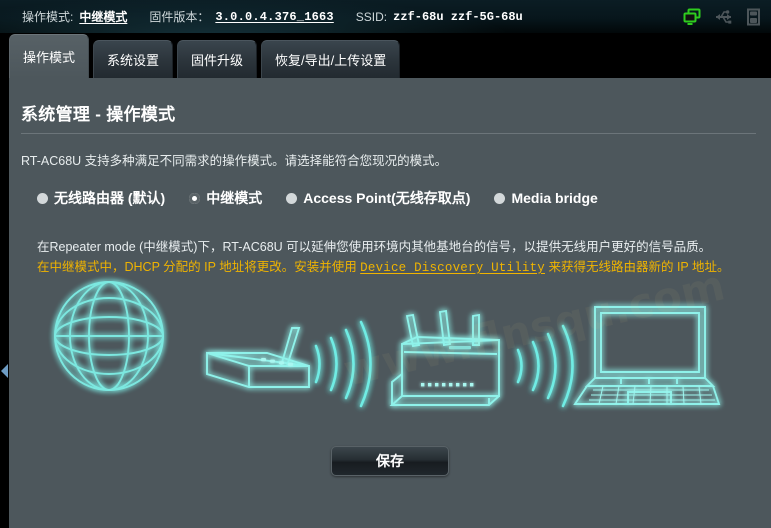 The width and height of the screenshot is (771, 528). Describe the element at coordinates (109, 336) in the screenshot. I see `internet-globe` at that location.